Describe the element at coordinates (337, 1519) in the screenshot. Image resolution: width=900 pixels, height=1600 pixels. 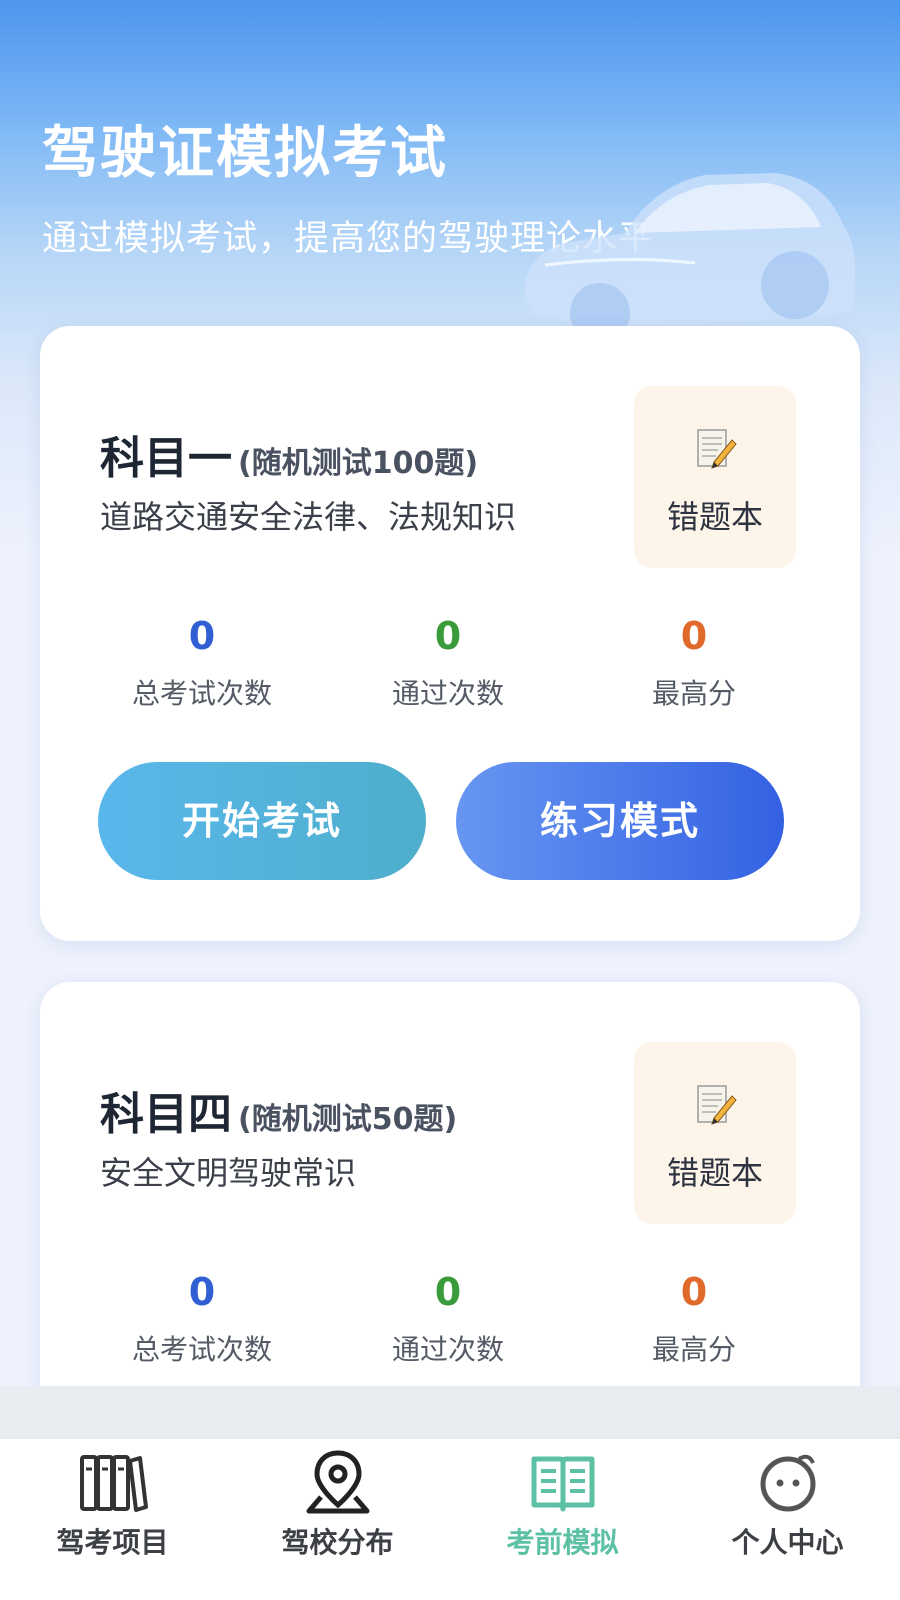
I see `tab-driving-schools: 驾校分布` at that location.